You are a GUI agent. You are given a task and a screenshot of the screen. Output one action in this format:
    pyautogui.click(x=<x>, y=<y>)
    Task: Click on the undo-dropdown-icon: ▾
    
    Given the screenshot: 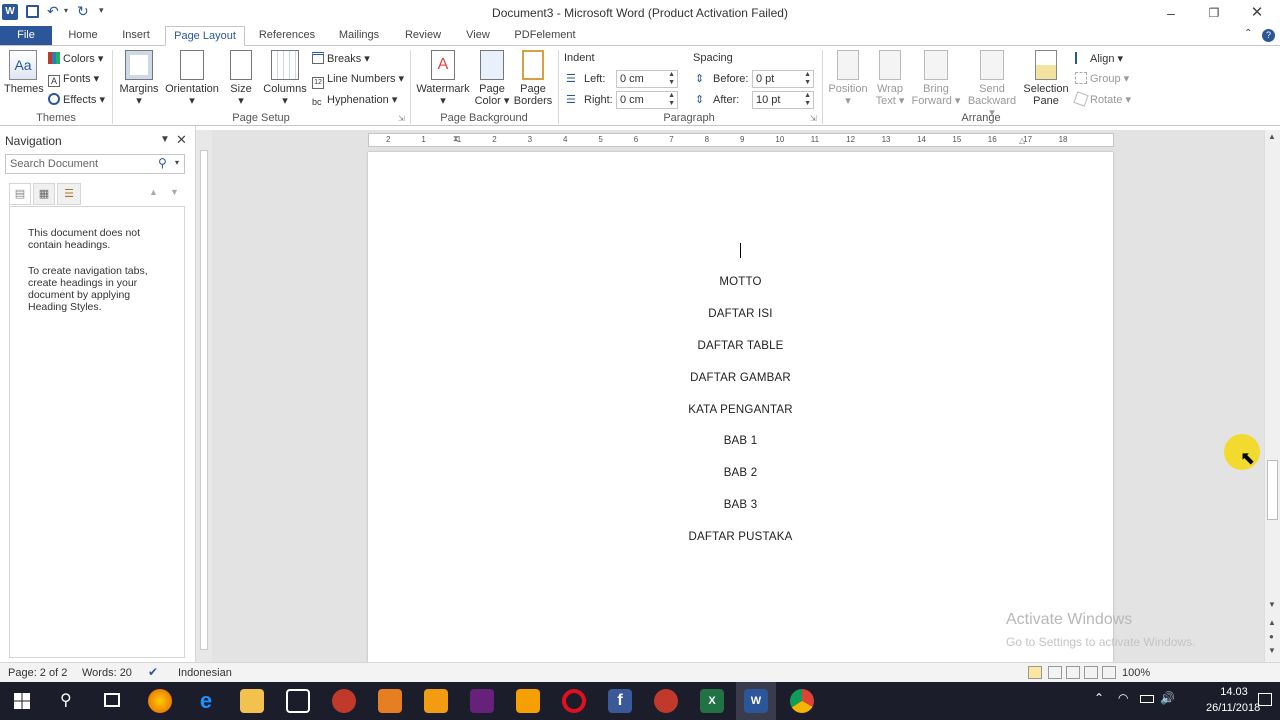 What is the action you would take?
    pyautogui.click(x=66, y=10)
    